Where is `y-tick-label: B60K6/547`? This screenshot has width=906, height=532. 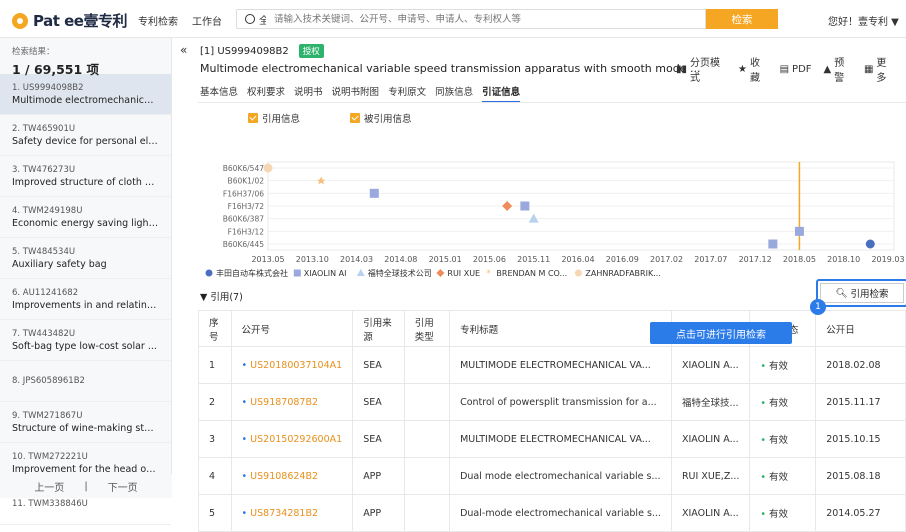 y-tick-label: B60K6/547 is located at coordinates (243, 168).